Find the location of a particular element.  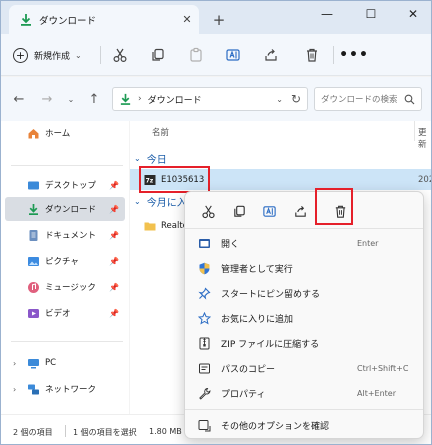

music-icon is located at coordinates (33, 287).